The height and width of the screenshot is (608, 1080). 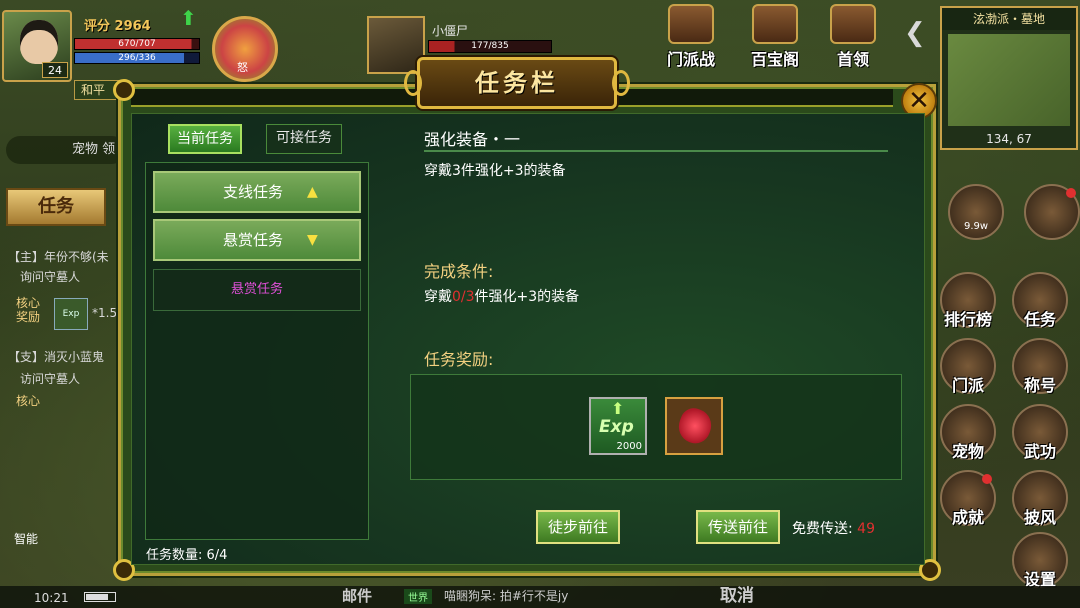 I want to click on power-icon: 9.9w, so click(x=976, y=212).